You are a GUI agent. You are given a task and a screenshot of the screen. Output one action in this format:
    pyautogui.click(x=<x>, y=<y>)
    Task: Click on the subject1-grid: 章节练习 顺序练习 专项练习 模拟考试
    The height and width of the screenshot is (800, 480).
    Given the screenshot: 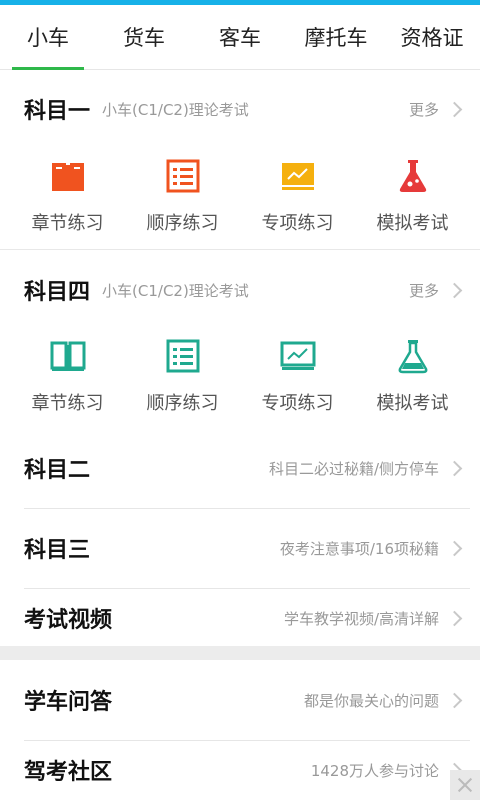 What is the action you would take?
    pyautogui.click(x=240, y=196)
    